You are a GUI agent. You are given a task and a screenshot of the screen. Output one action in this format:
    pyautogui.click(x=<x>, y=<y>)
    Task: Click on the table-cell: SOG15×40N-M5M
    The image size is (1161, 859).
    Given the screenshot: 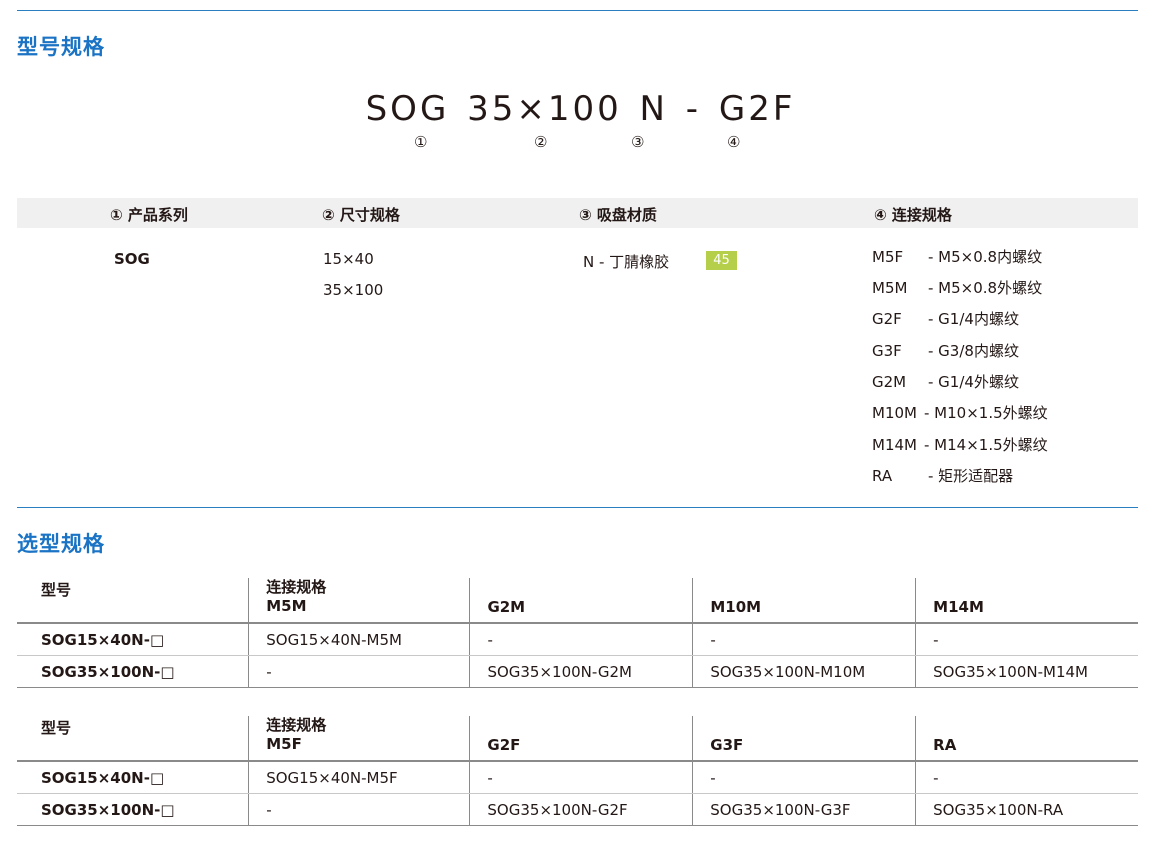 What is the action you would take?
    pyautogui.click(x=359, y=639)
    